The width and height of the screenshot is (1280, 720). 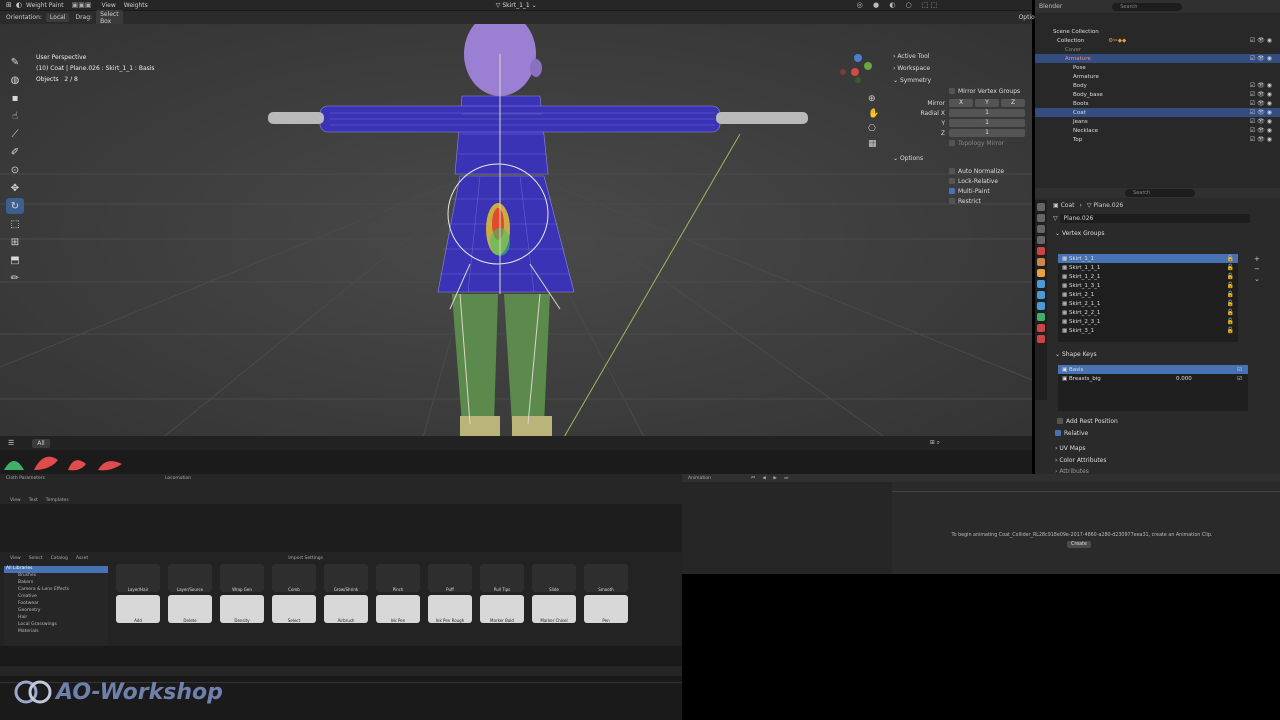 What do you see at coordinates (1041, 229) in the screenshot?
I see `output-tab-icon` at bounding box center [1041, 229].